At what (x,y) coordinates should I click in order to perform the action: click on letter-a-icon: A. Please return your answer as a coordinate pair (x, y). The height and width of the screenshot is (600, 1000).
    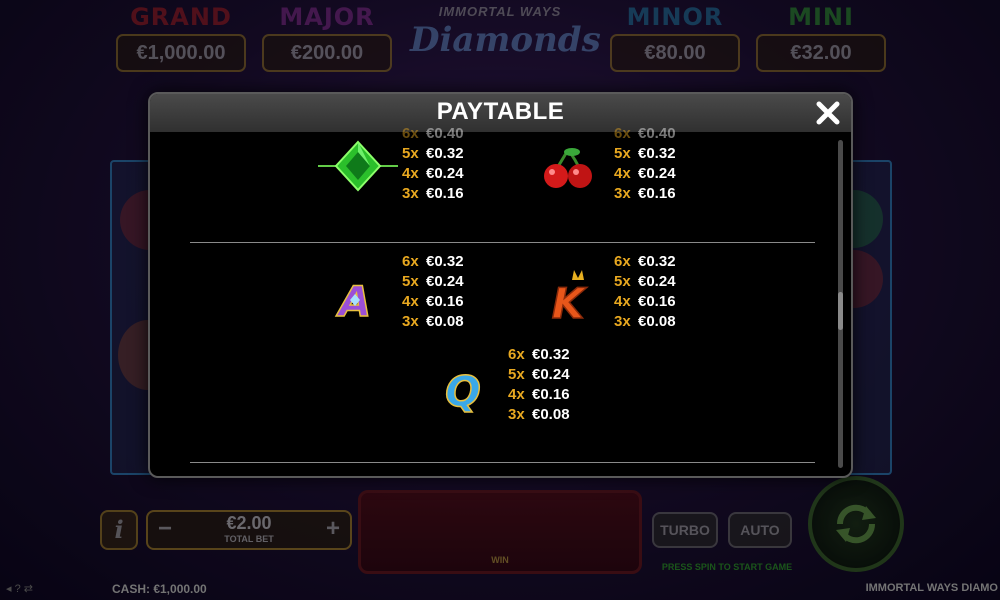
    Looking at the image, I should click on (353, 299).